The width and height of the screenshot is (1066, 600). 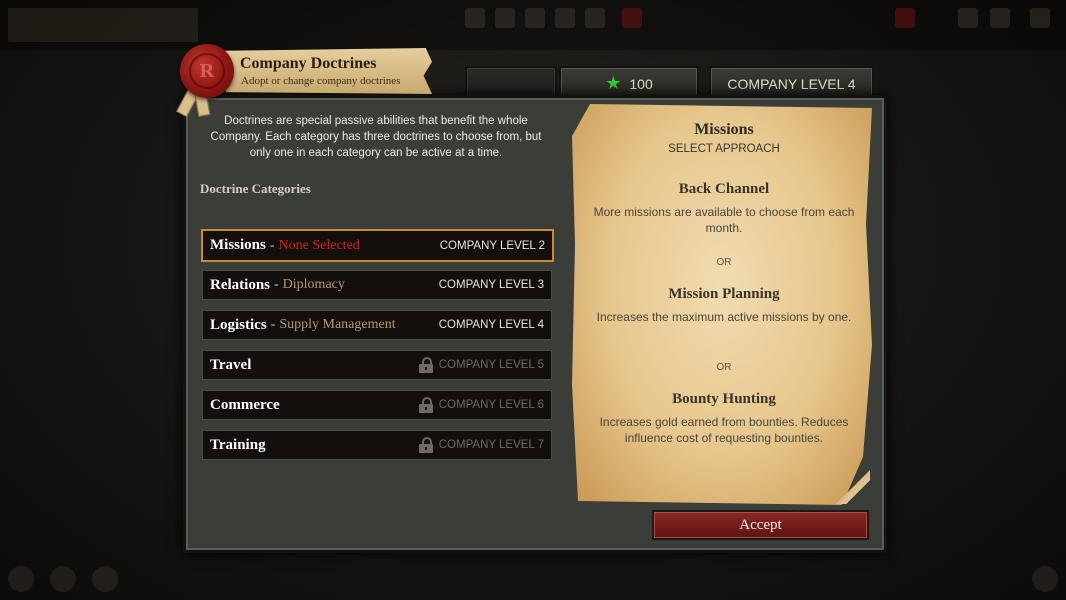 What do you see at coordinates (337, 324) in the screenshot?
I see `category-status: Supply Management` at bounding box center [337, 324].